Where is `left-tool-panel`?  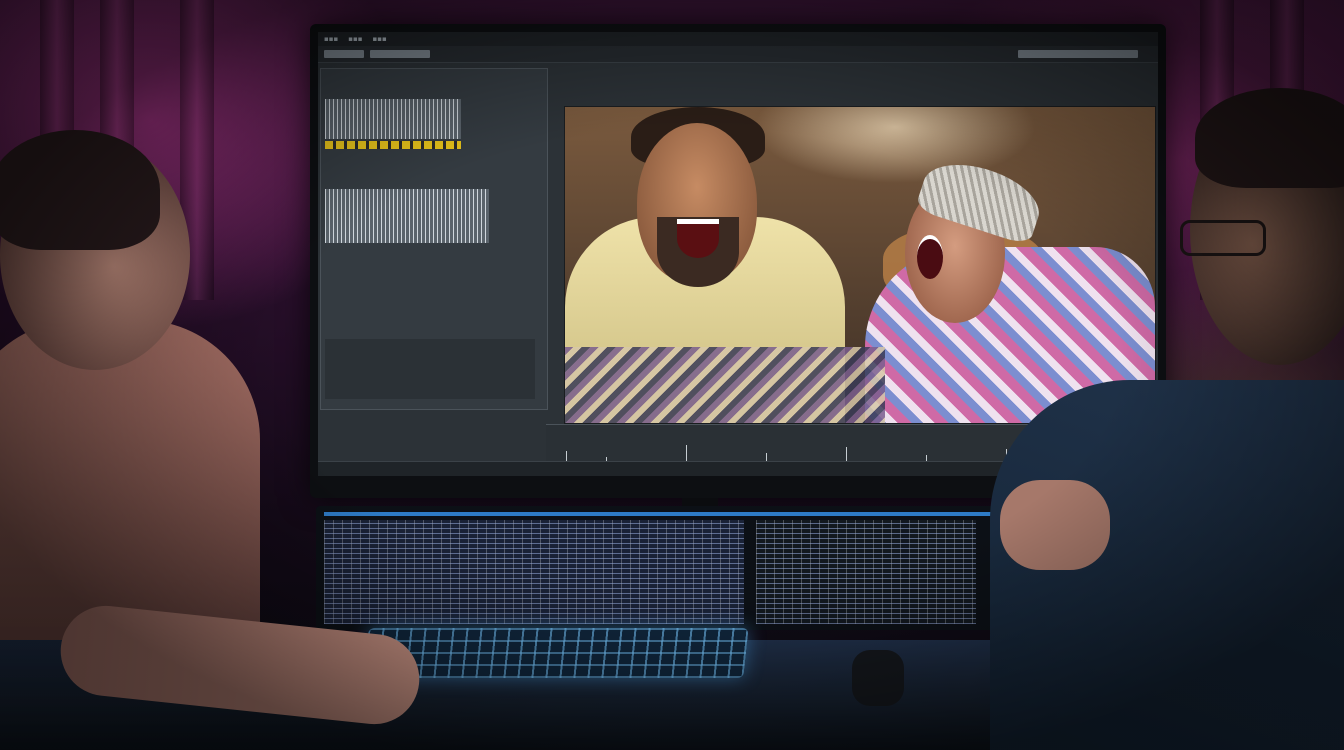 left-tool-panel is located at coordinates (434, 239).